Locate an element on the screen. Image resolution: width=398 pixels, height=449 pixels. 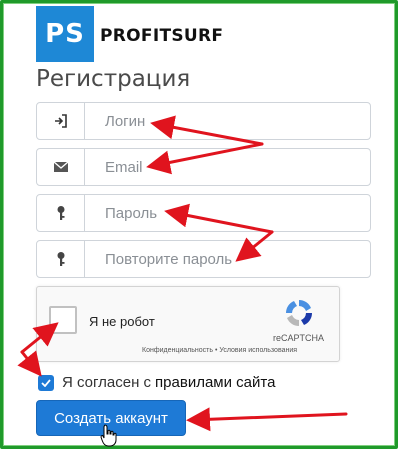
checkmark-icon is located at coordinates (46, 382).